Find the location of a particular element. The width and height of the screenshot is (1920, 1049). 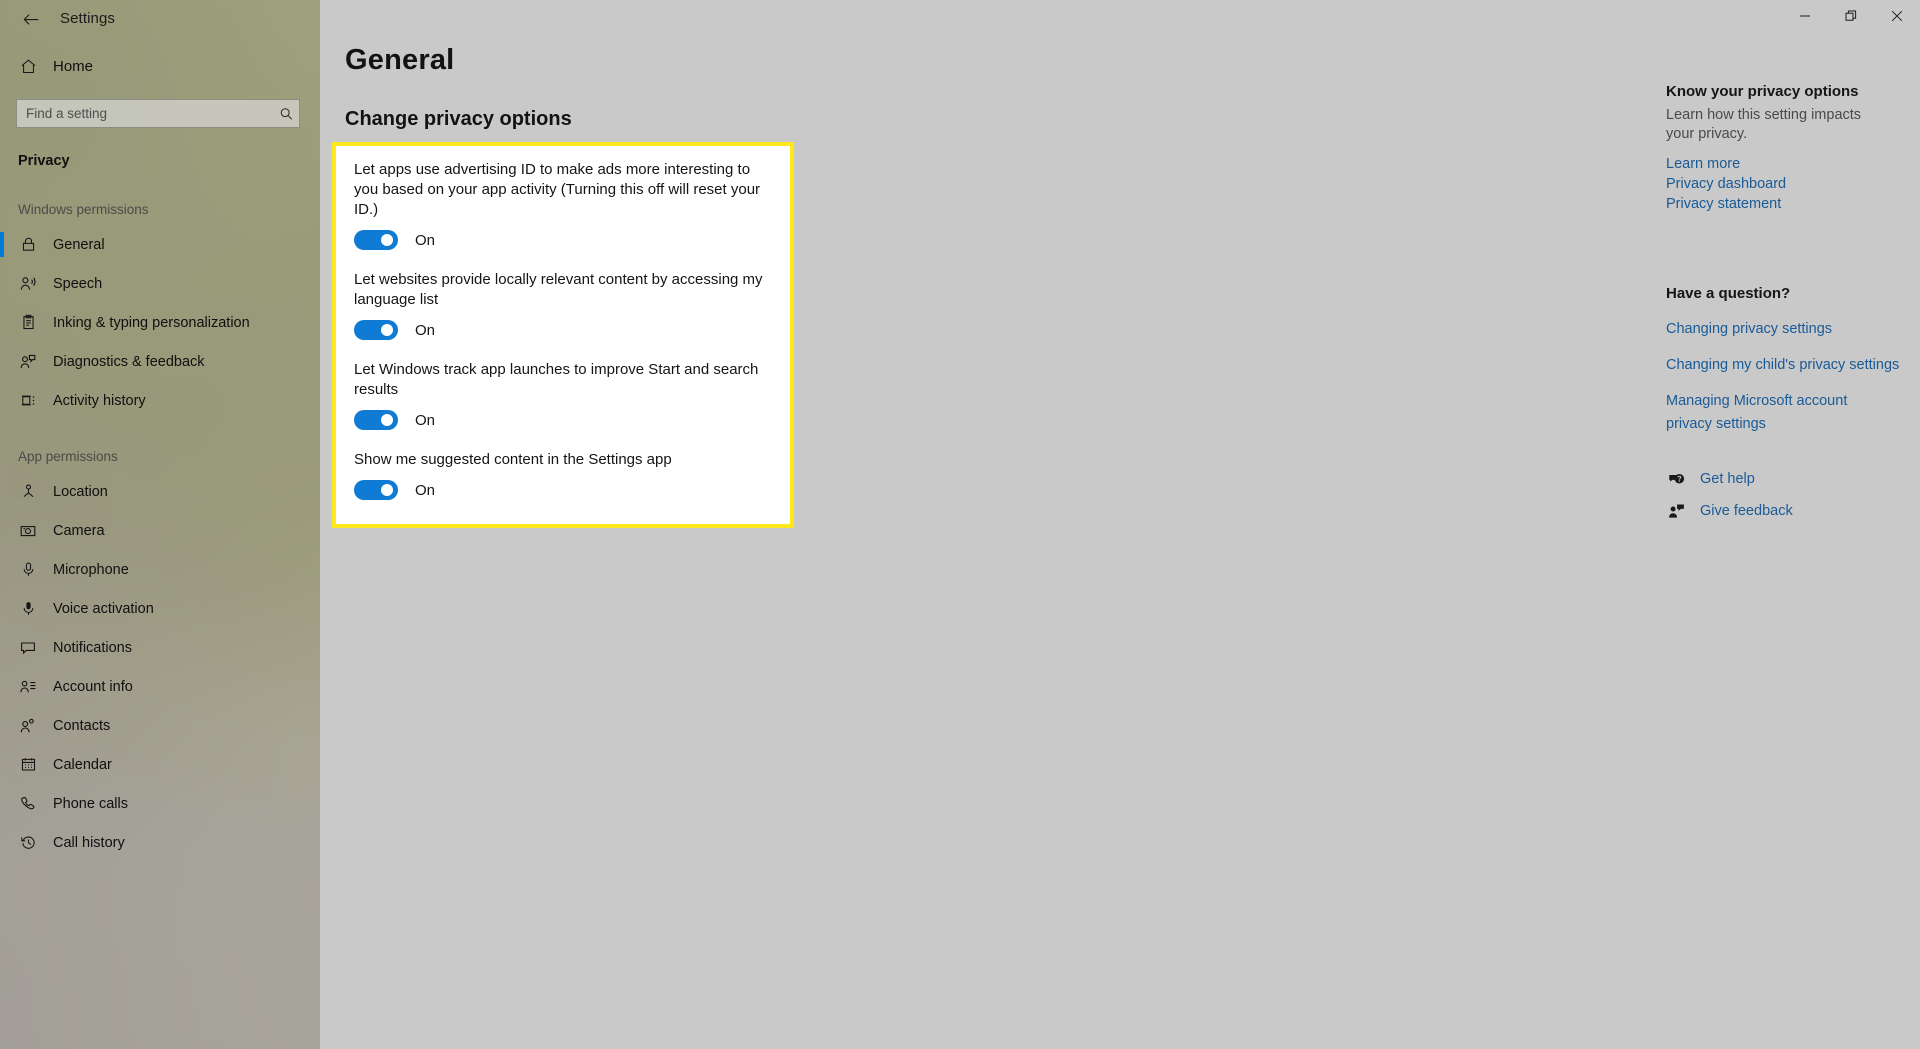

notification-icon is located at coordinates (28, 648).